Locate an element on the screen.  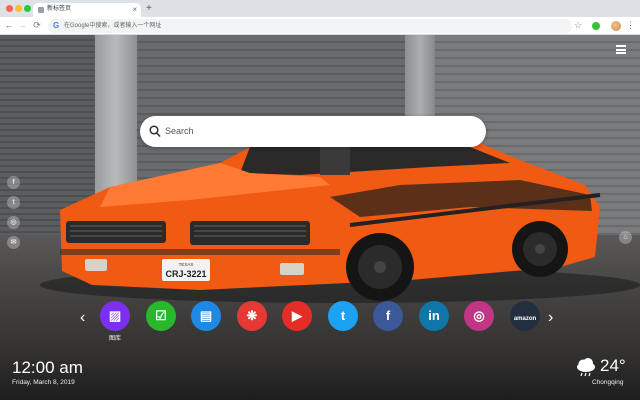
browser-toolbar: ← → ⟳ G 在Google中搜索，或者输入一个网址 ☆ ⋮ is located at coordinates (320, 26).